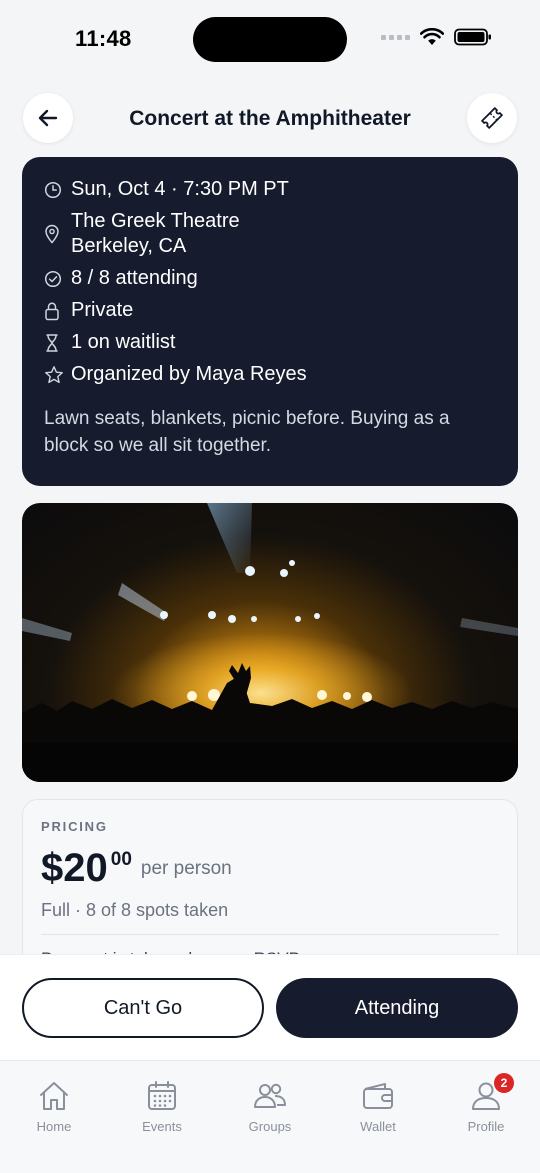  Describe the element at coordinates (486, 1126) in the screenshot. I see `tab-profile-label: Profile` at that location.